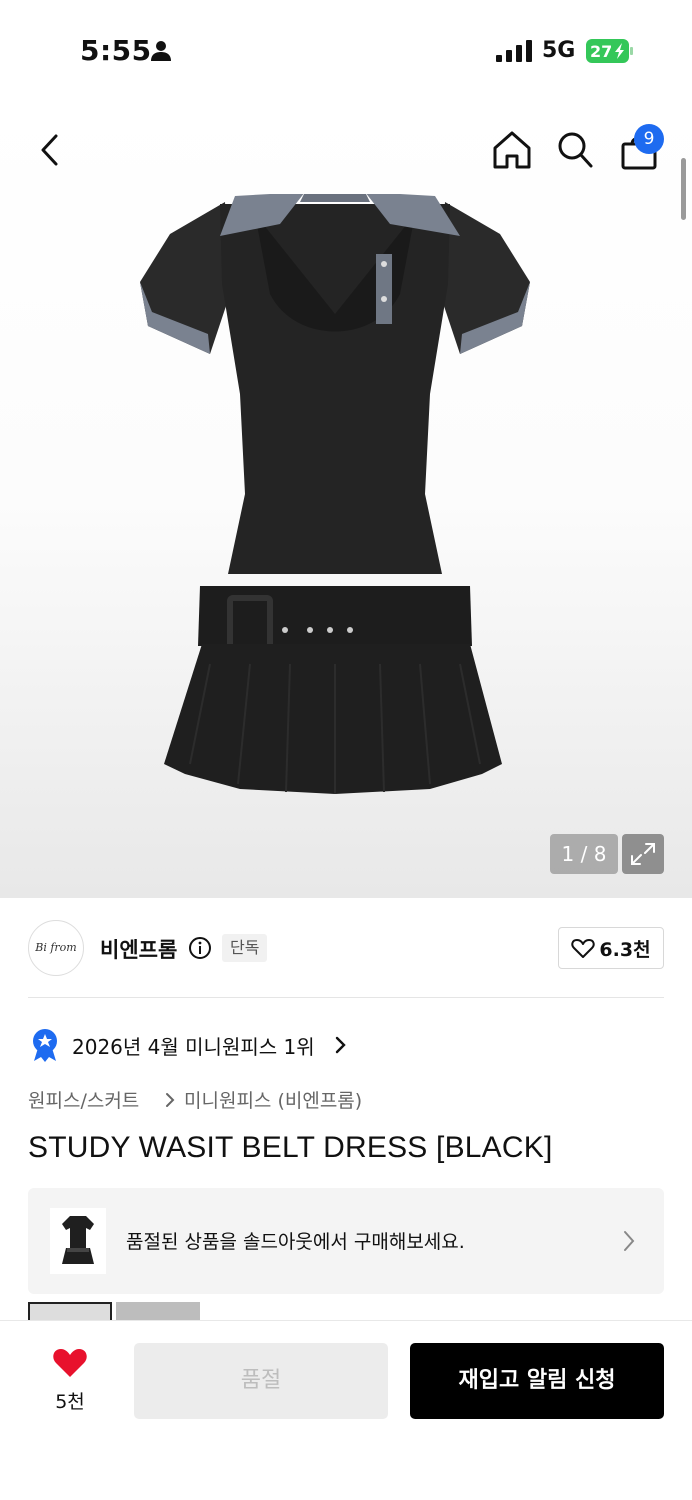 This screenshot has width=692, height=1500. What do you see at coordinates (245, 948) in the screenshot?
I see `exclusive-badge: 단독` at bounding box center [245, 948].